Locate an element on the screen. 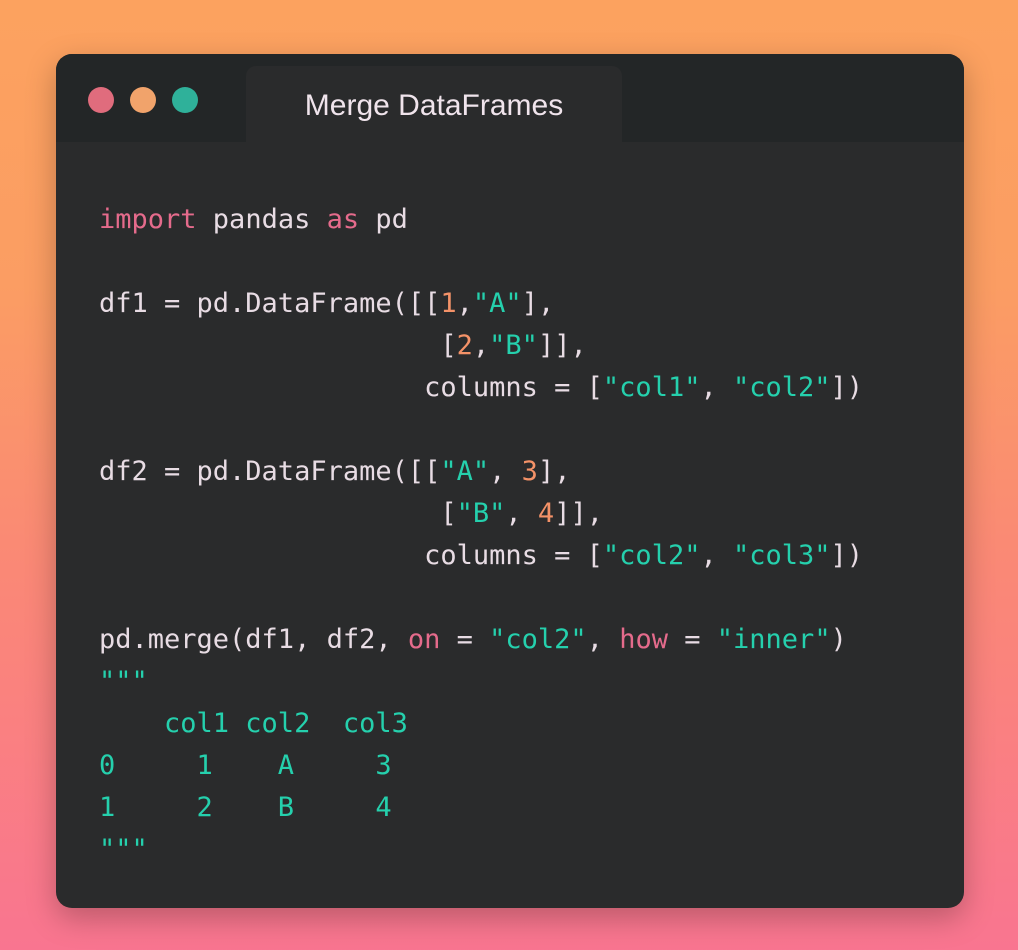 The width and height of the screenshot is (1018, 950). code-token: 4 is located at coordinates (546, 513).